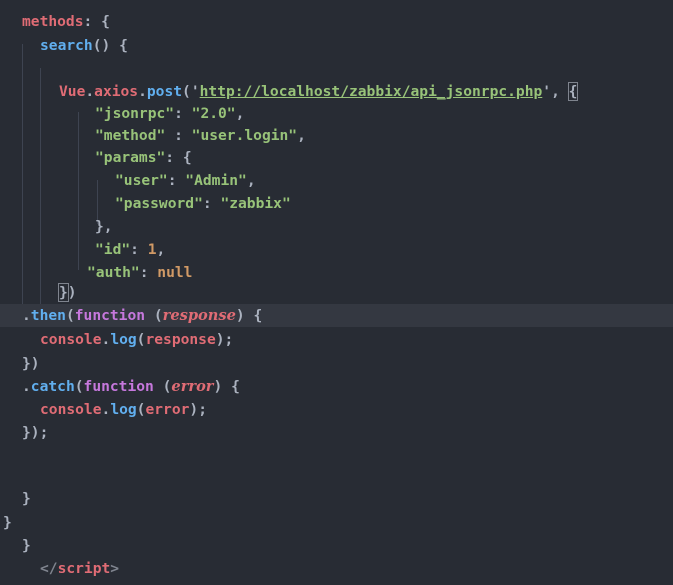 This screenshot has height=585, width=673. Describe the element at coordinates (164, 91) in the screenshot. I see `code-token: post` at that location.